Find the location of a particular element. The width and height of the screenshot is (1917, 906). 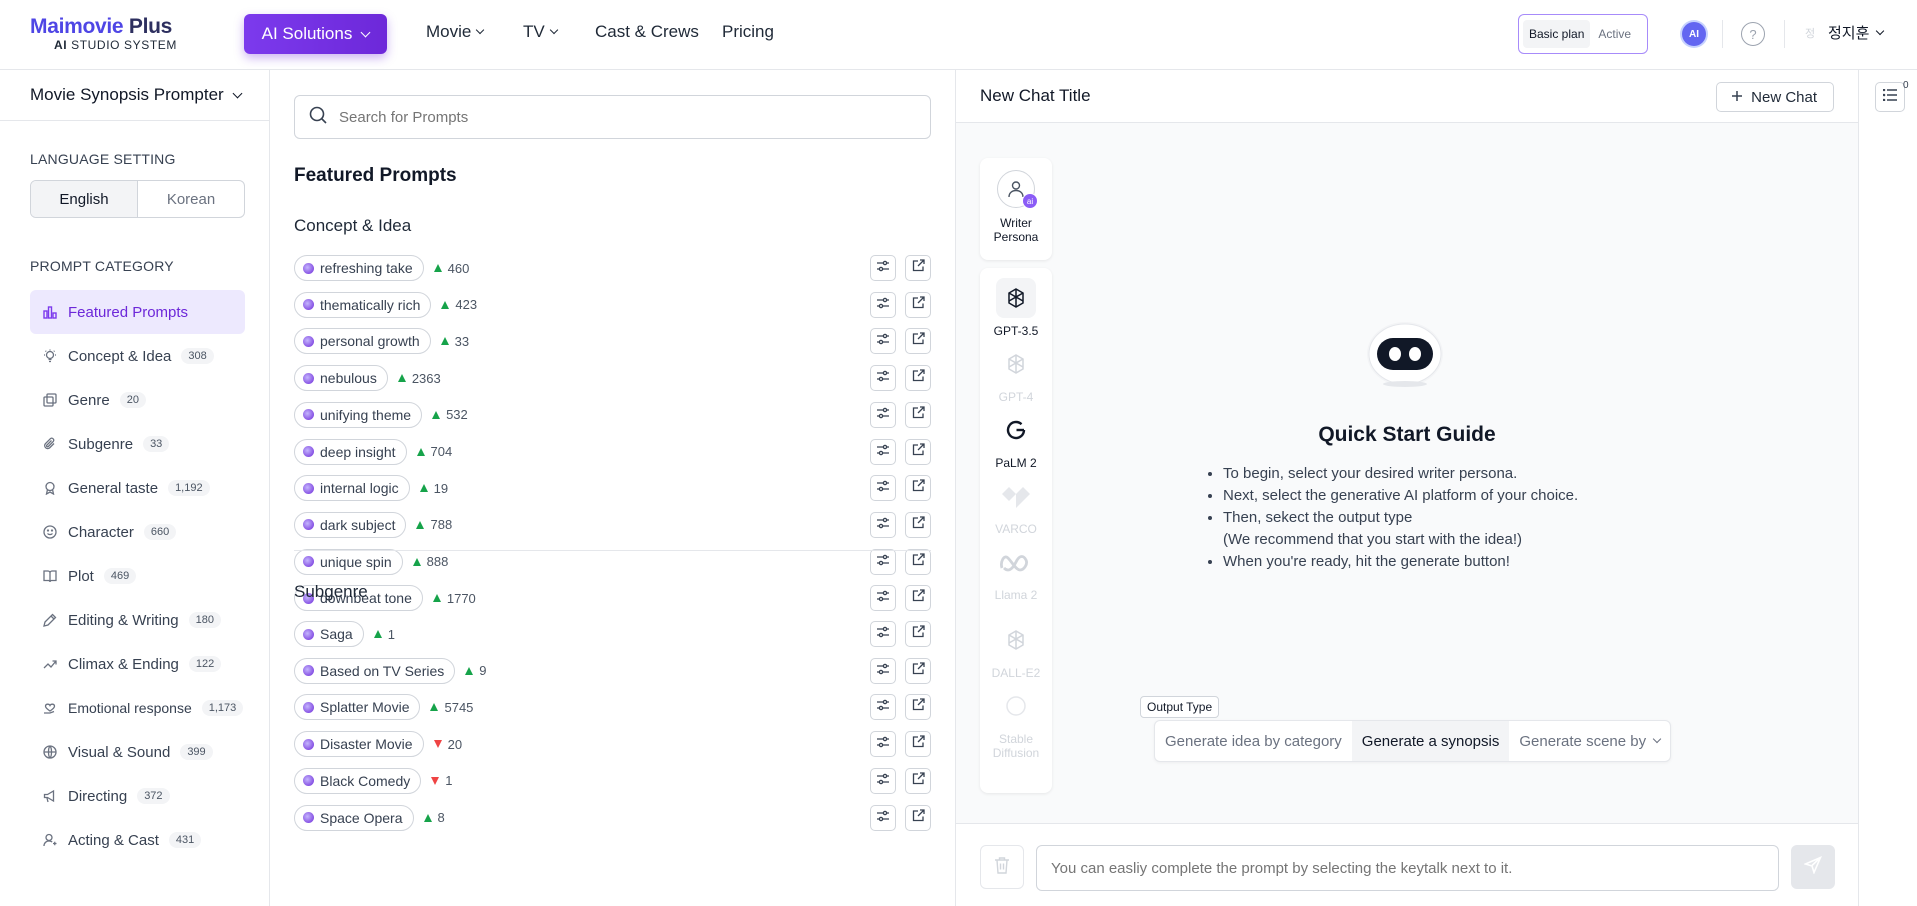

prompt-keyword-chip: refreshing take is located at coordinates (359, 268).